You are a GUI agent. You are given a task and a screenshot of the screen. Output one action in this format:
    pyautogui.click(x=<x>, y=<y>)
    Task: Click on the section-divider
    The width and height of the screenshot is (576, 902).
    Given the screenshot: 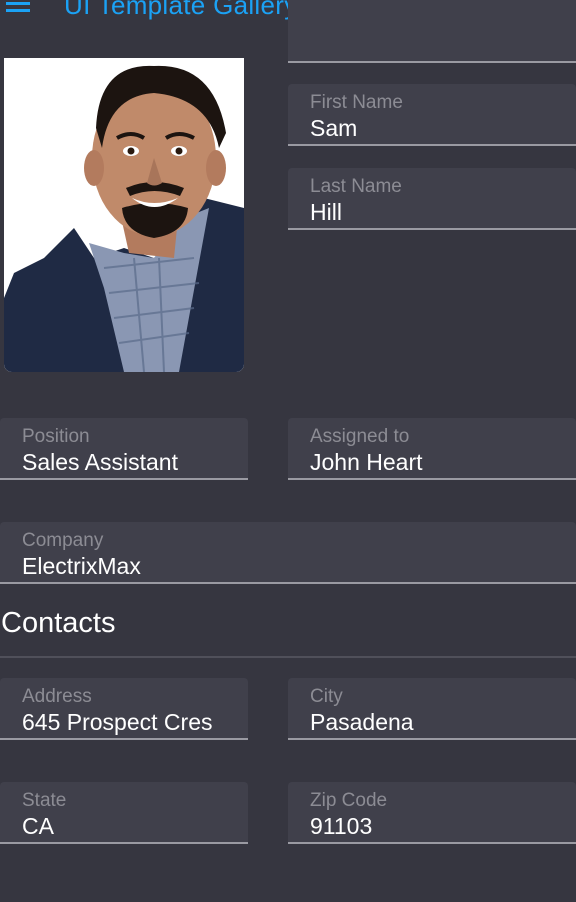 What is the action you would take?
    pyautogui.click(x=288, y=657)
    